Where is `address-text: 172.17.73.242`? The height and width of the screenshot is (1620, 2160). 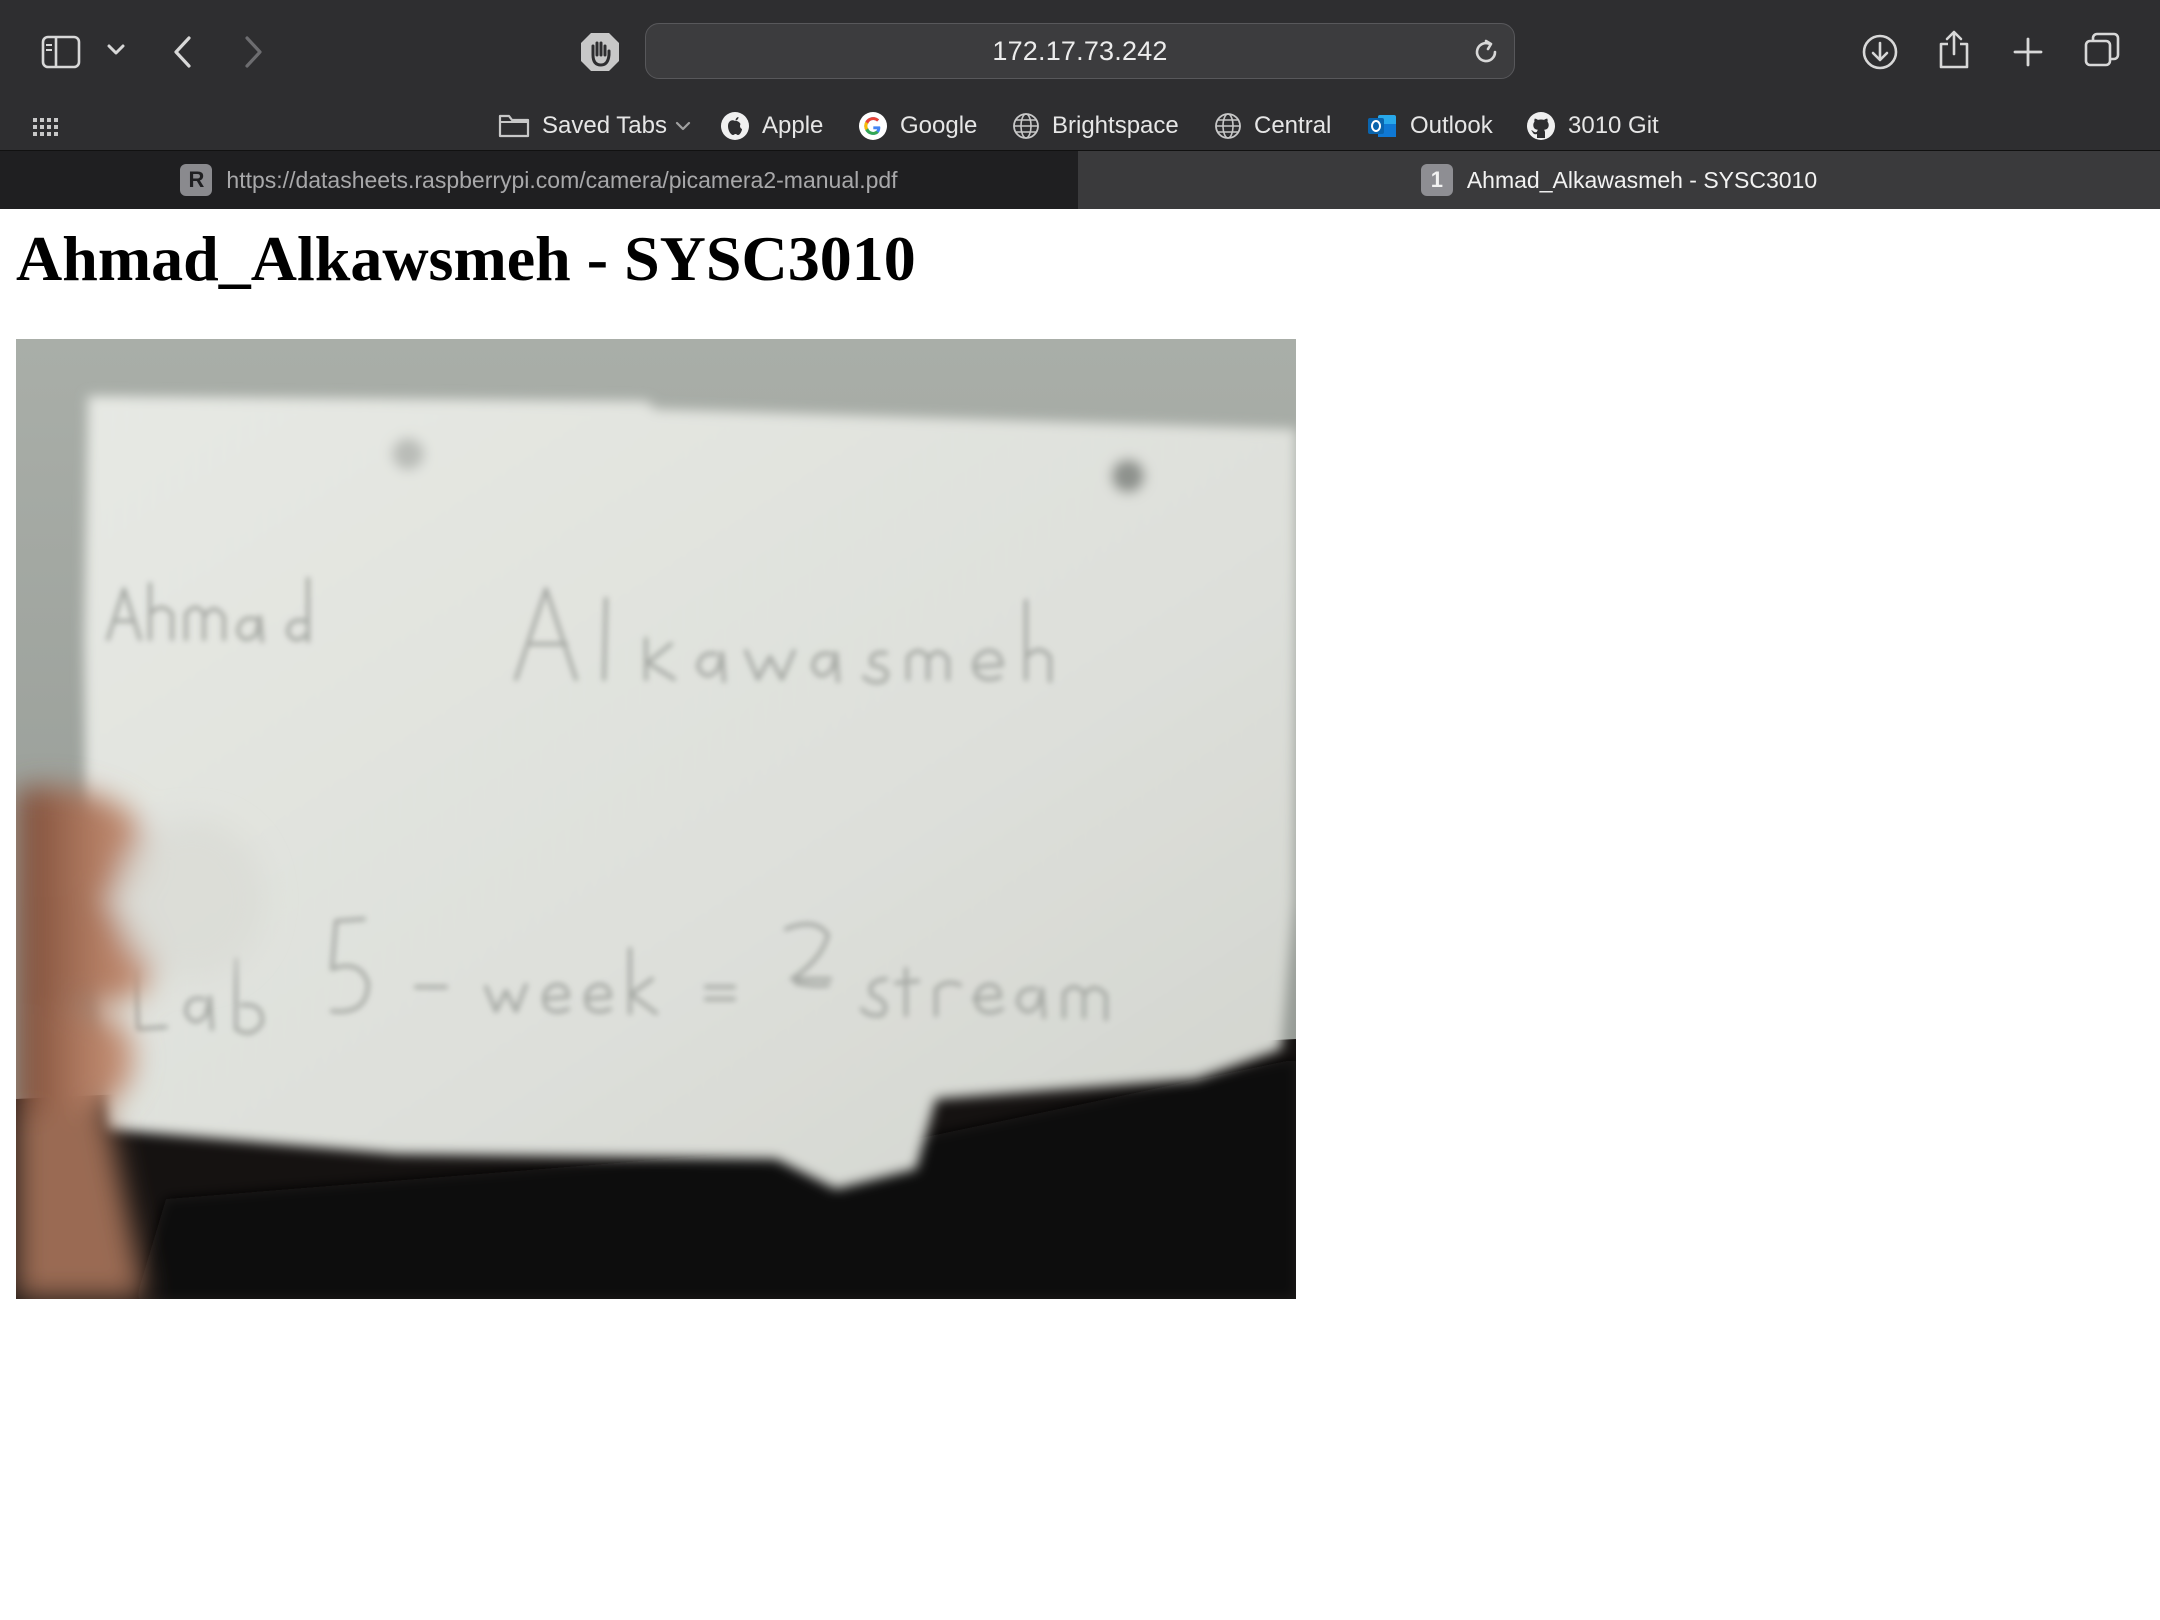 address-text: 172.17.73.242 is located at coordinates (1080, 51).